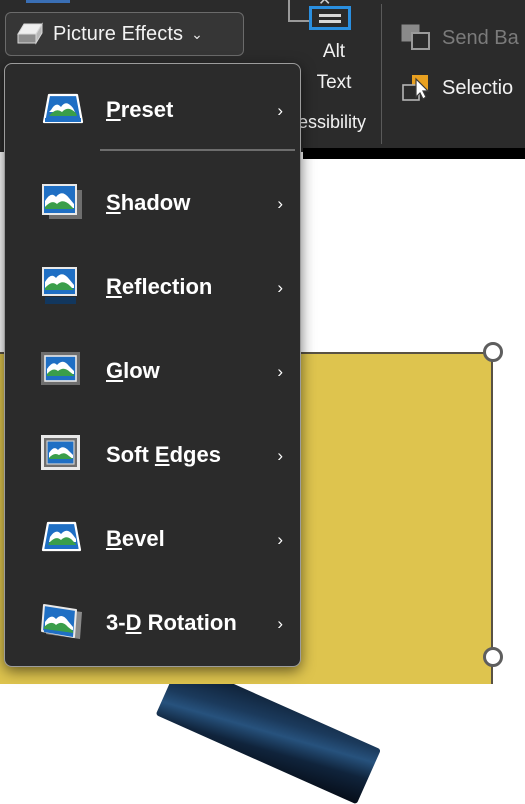 The width and height of the screenshot is (525, 804). What do you see at coordinates (63, 110) in the screenshot?
I see `picture-preset-icon` at bounding box center [63, 110].